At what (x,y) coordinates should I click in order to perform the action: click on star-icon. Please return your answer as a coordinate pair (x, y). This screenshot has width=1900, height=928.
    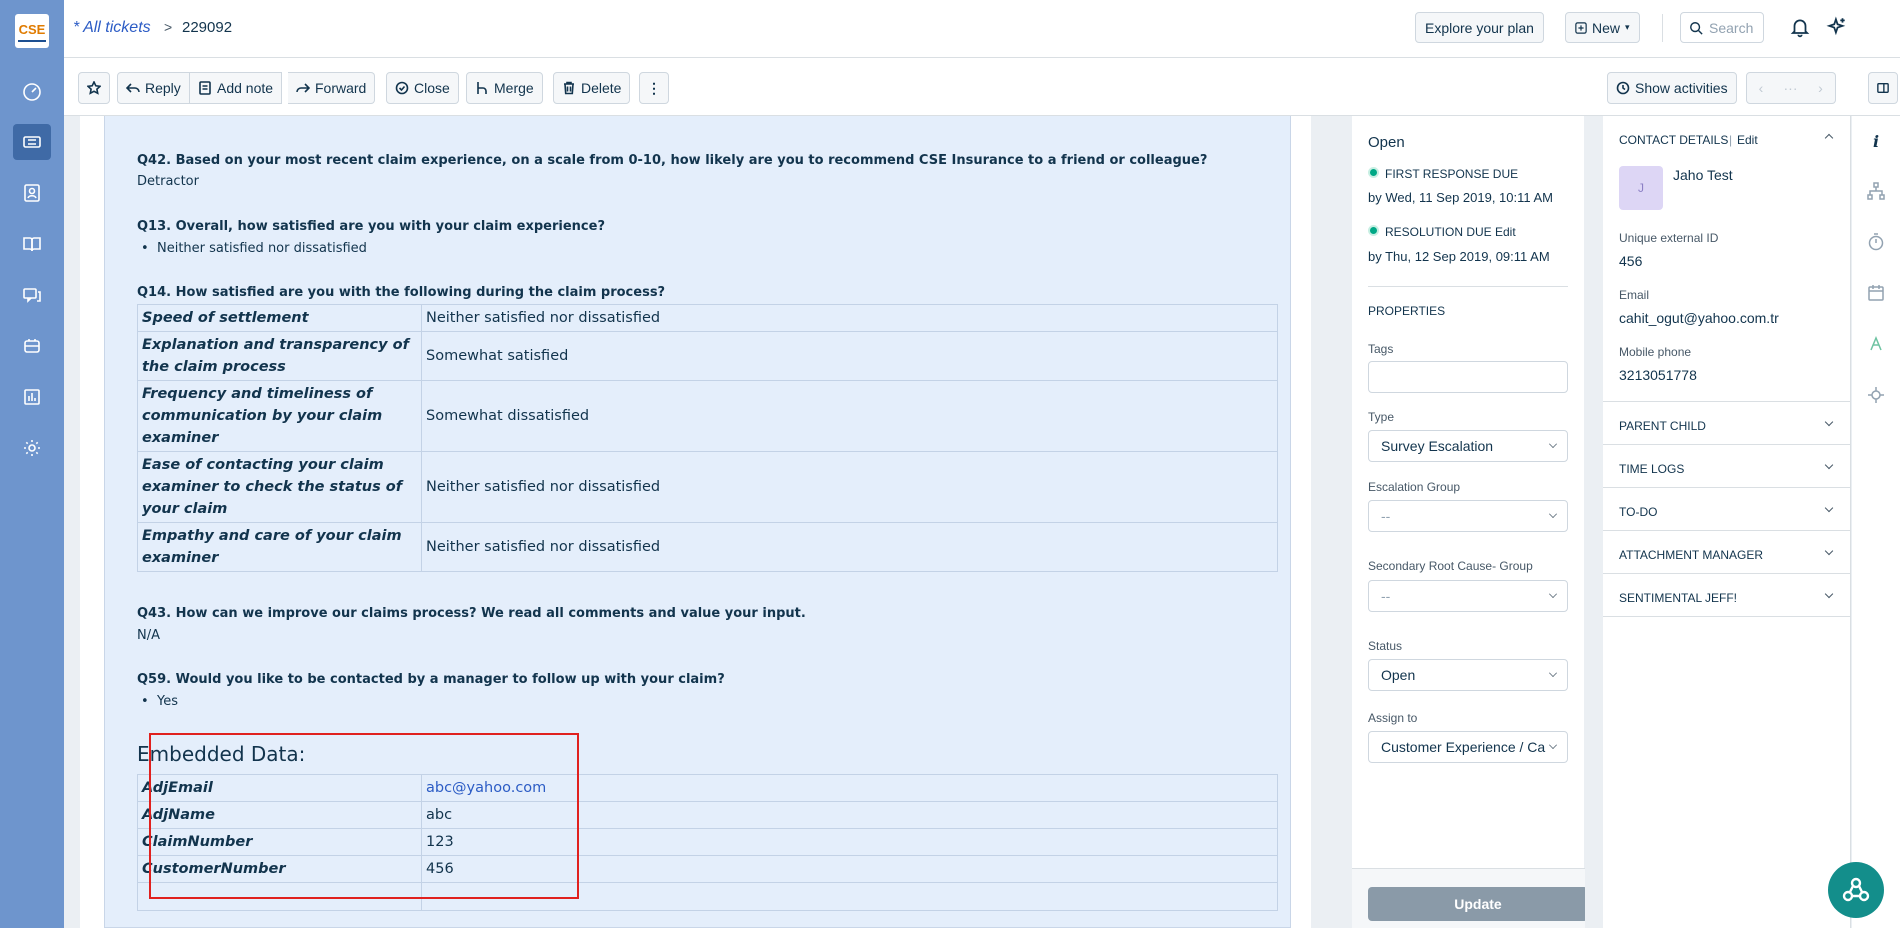
    Looking at the image, I should click on (94, 88).